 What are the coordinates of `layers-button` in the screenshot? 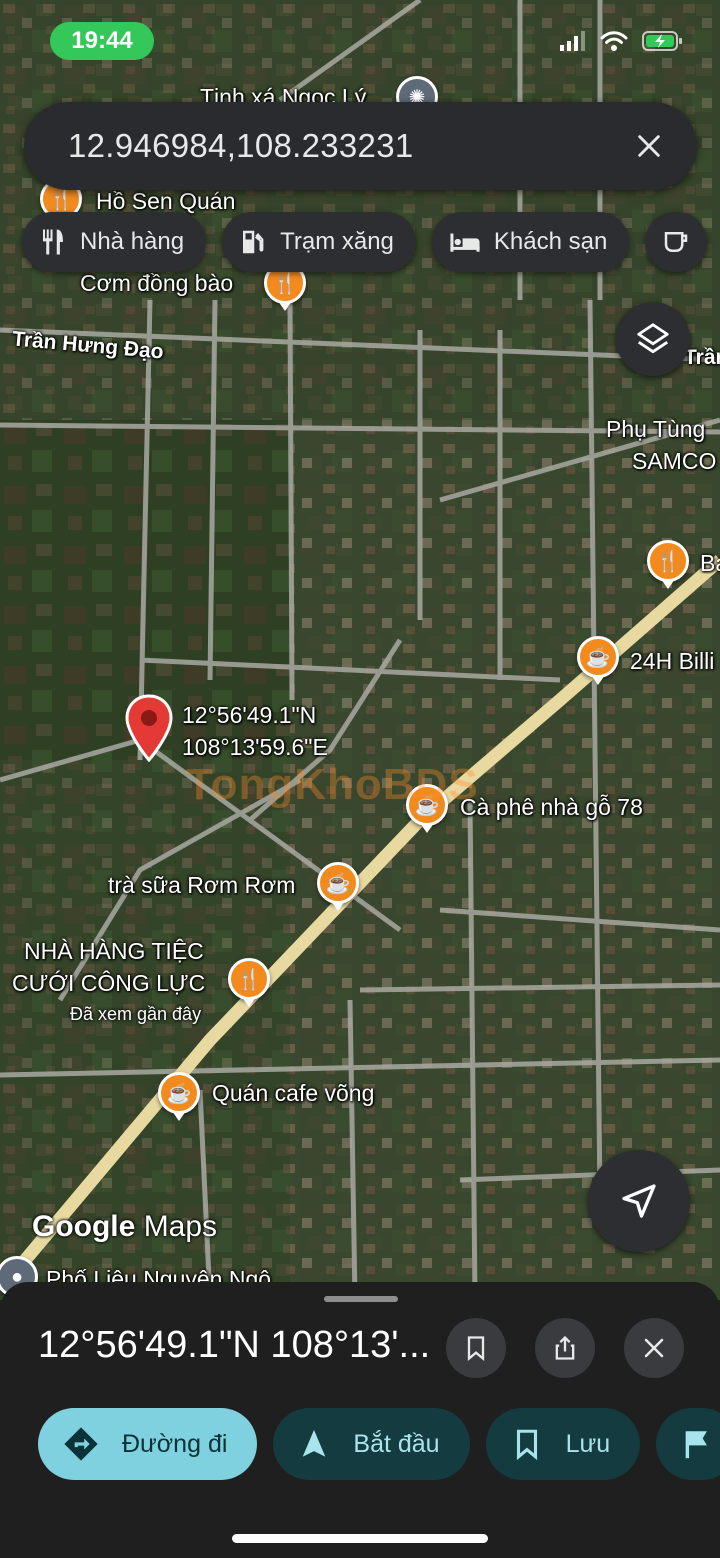 It's located at (653, 339).